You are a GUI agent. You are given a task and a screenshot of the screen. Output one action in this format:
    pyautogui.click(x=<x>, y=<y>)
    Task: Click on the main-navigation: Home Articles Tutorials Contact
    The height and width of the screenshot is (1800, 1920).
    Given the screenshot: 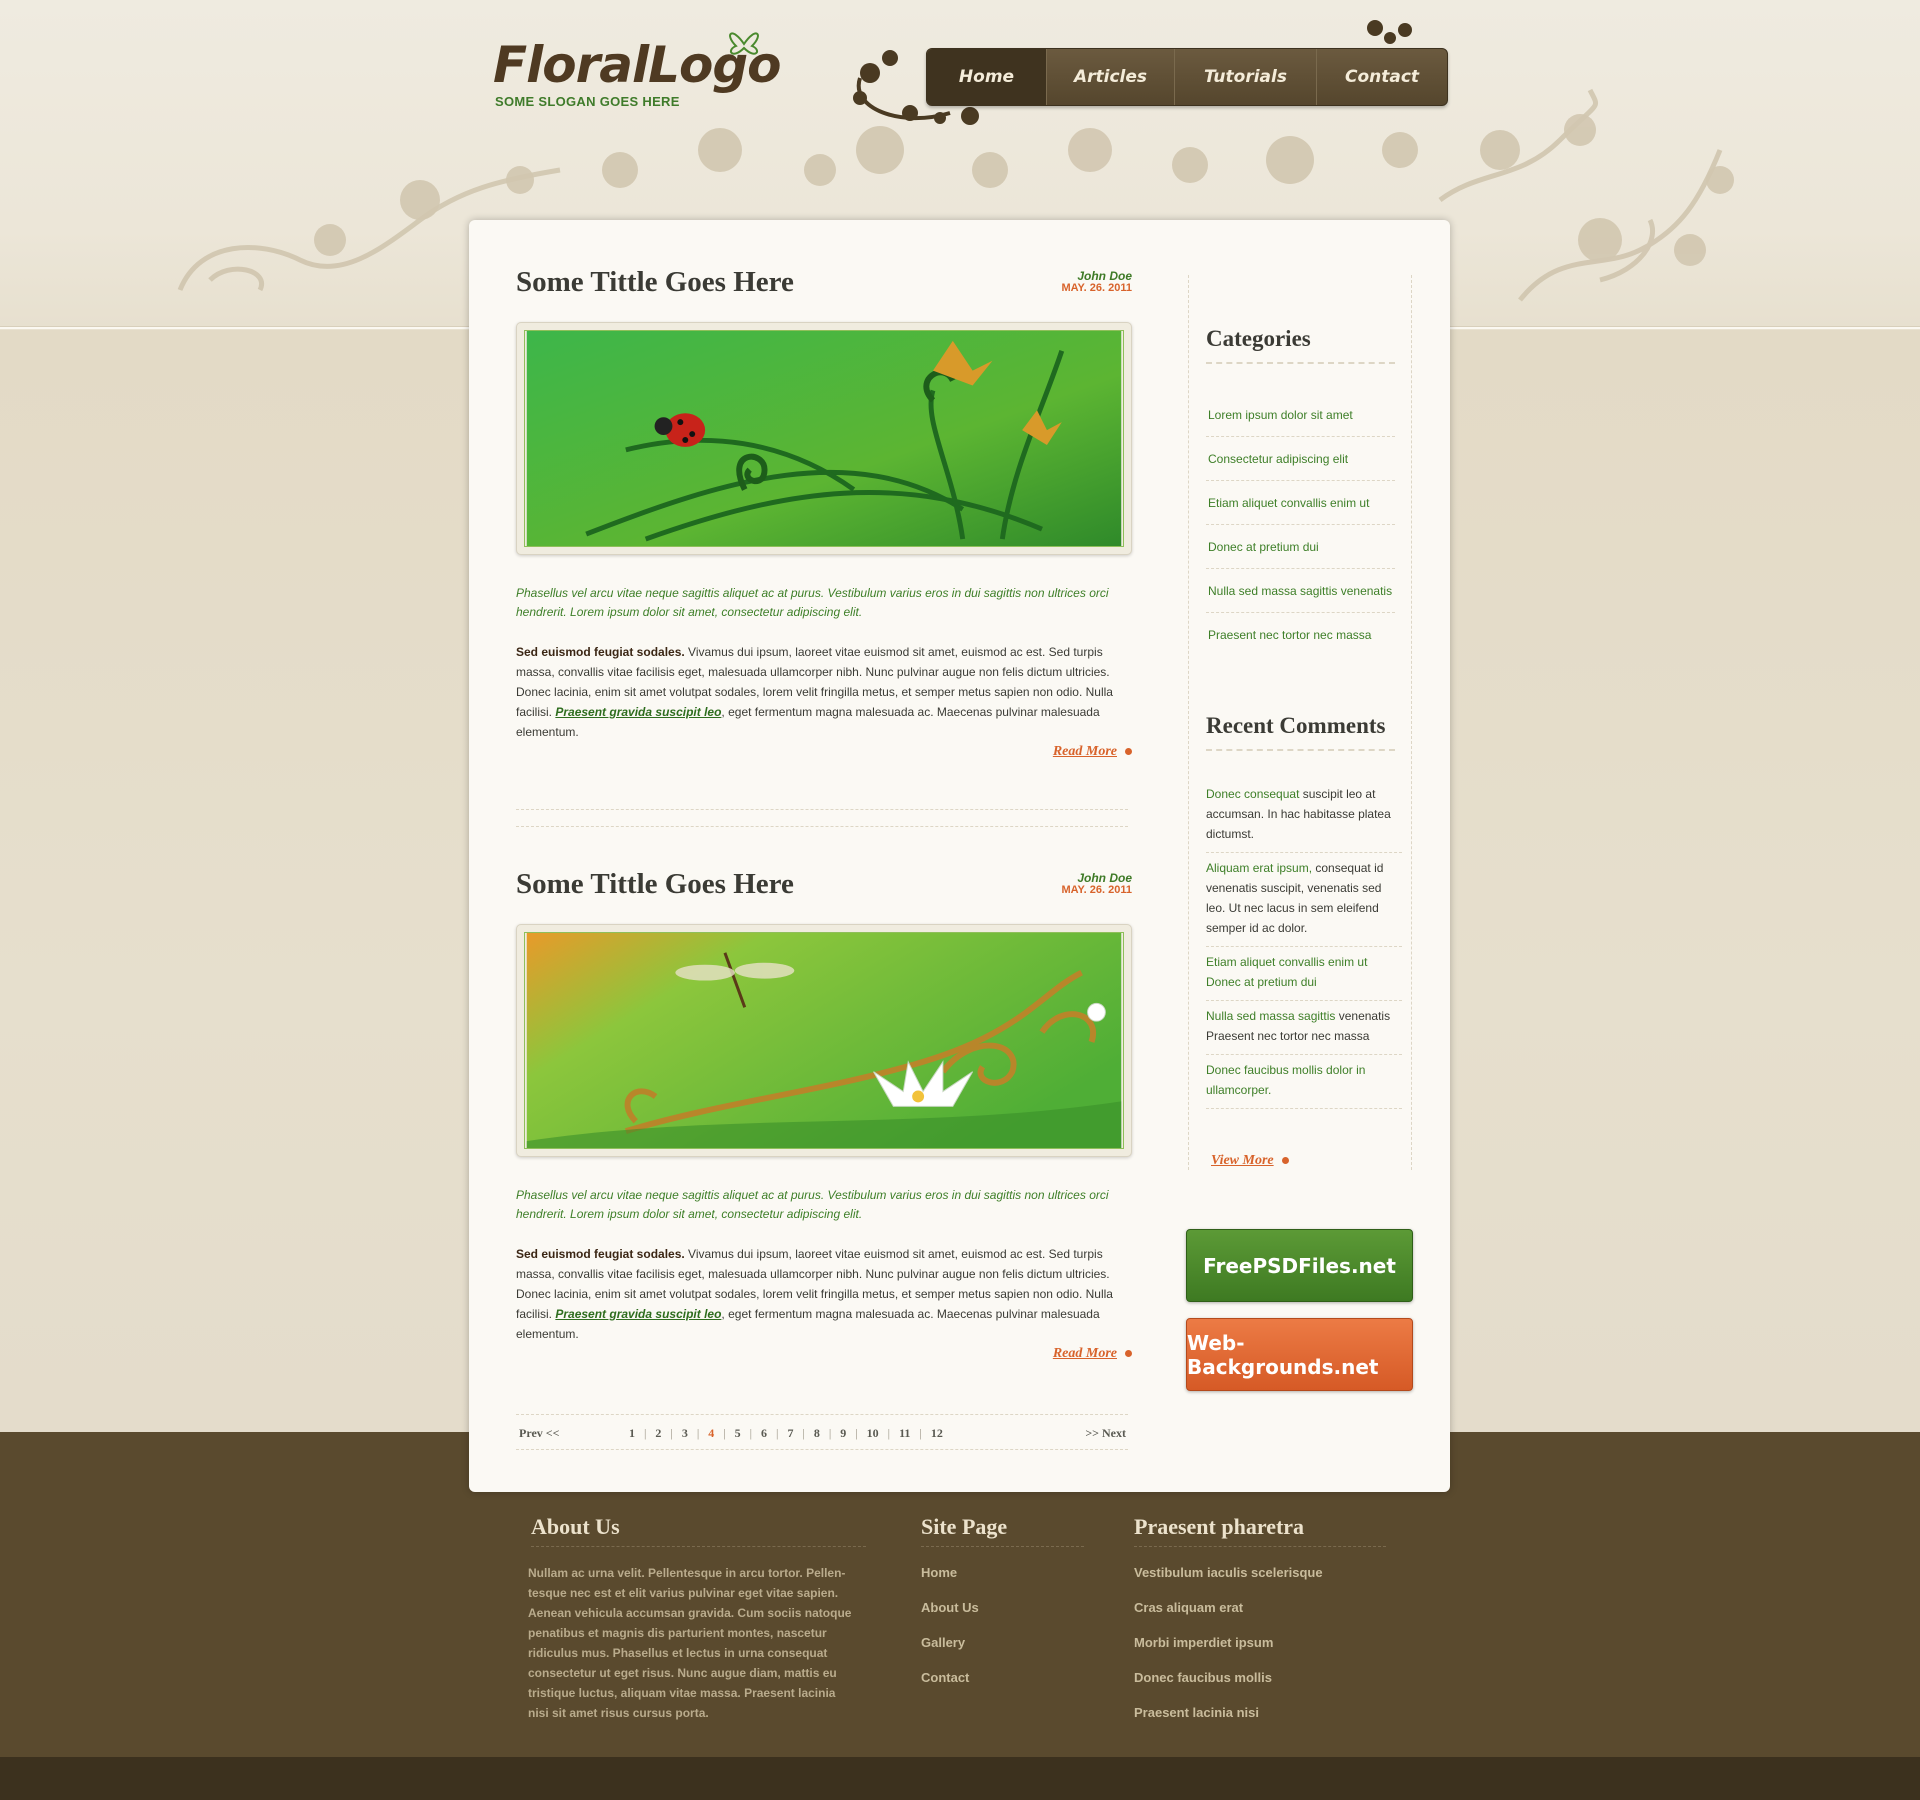 What is the action you would take?
    pyautogui.click(x=1187, y=77)
    